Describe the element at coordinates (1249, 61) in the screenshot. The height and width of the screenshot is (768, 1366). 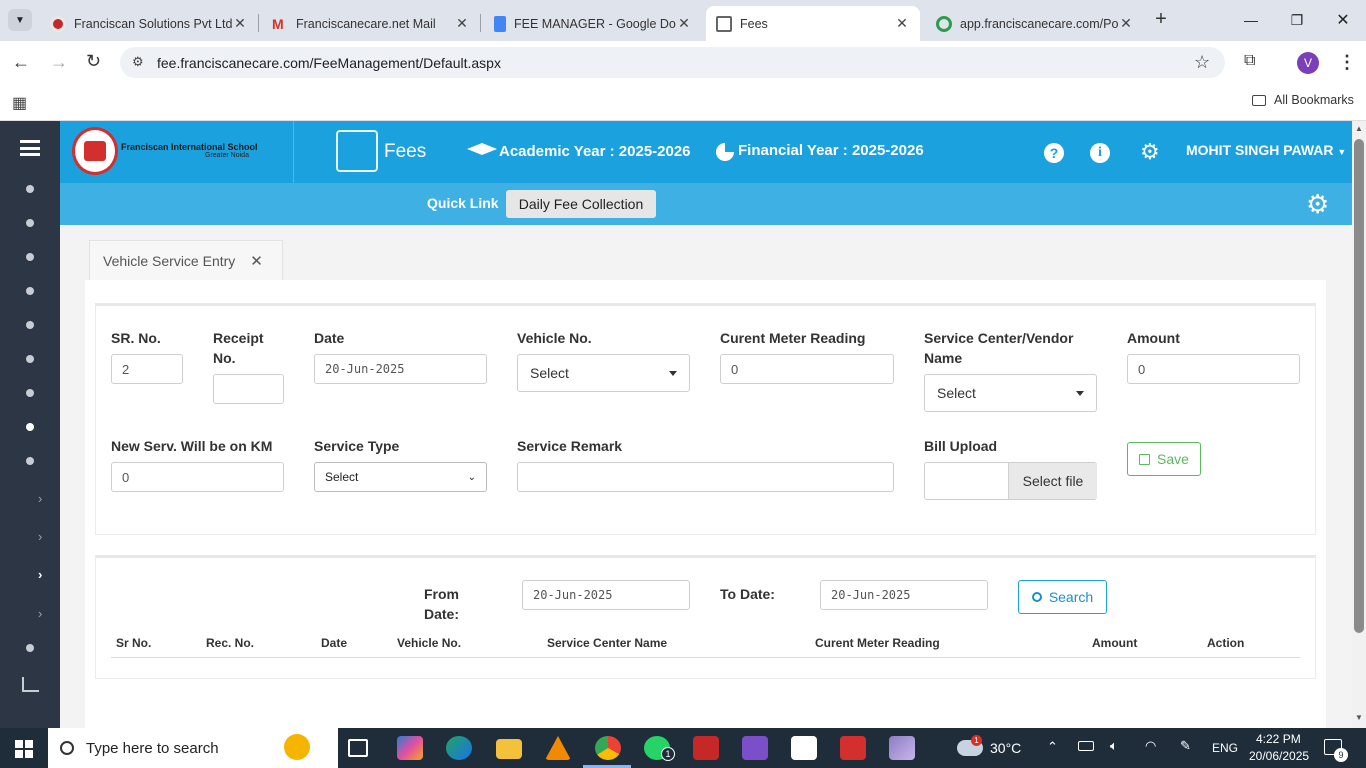
I see `extensions-icon: ⧉` at that location.